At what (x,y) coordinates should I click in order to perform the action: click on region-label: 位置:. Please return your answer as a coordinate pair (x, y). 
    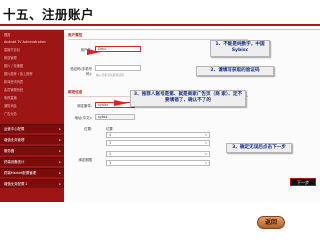
    Looking at the image, I should click on (88, 129).